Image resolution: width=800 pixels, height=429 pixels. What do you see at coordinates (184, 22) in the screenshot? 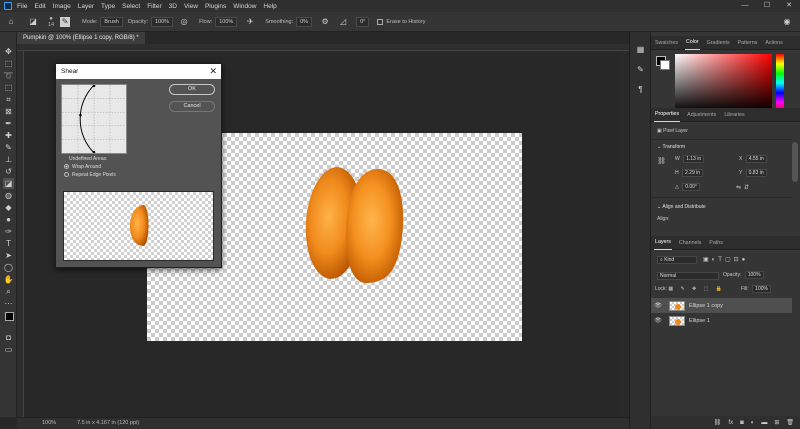
I see `pressure-opacity-icon: ◎` at bounding box center [184, 22].